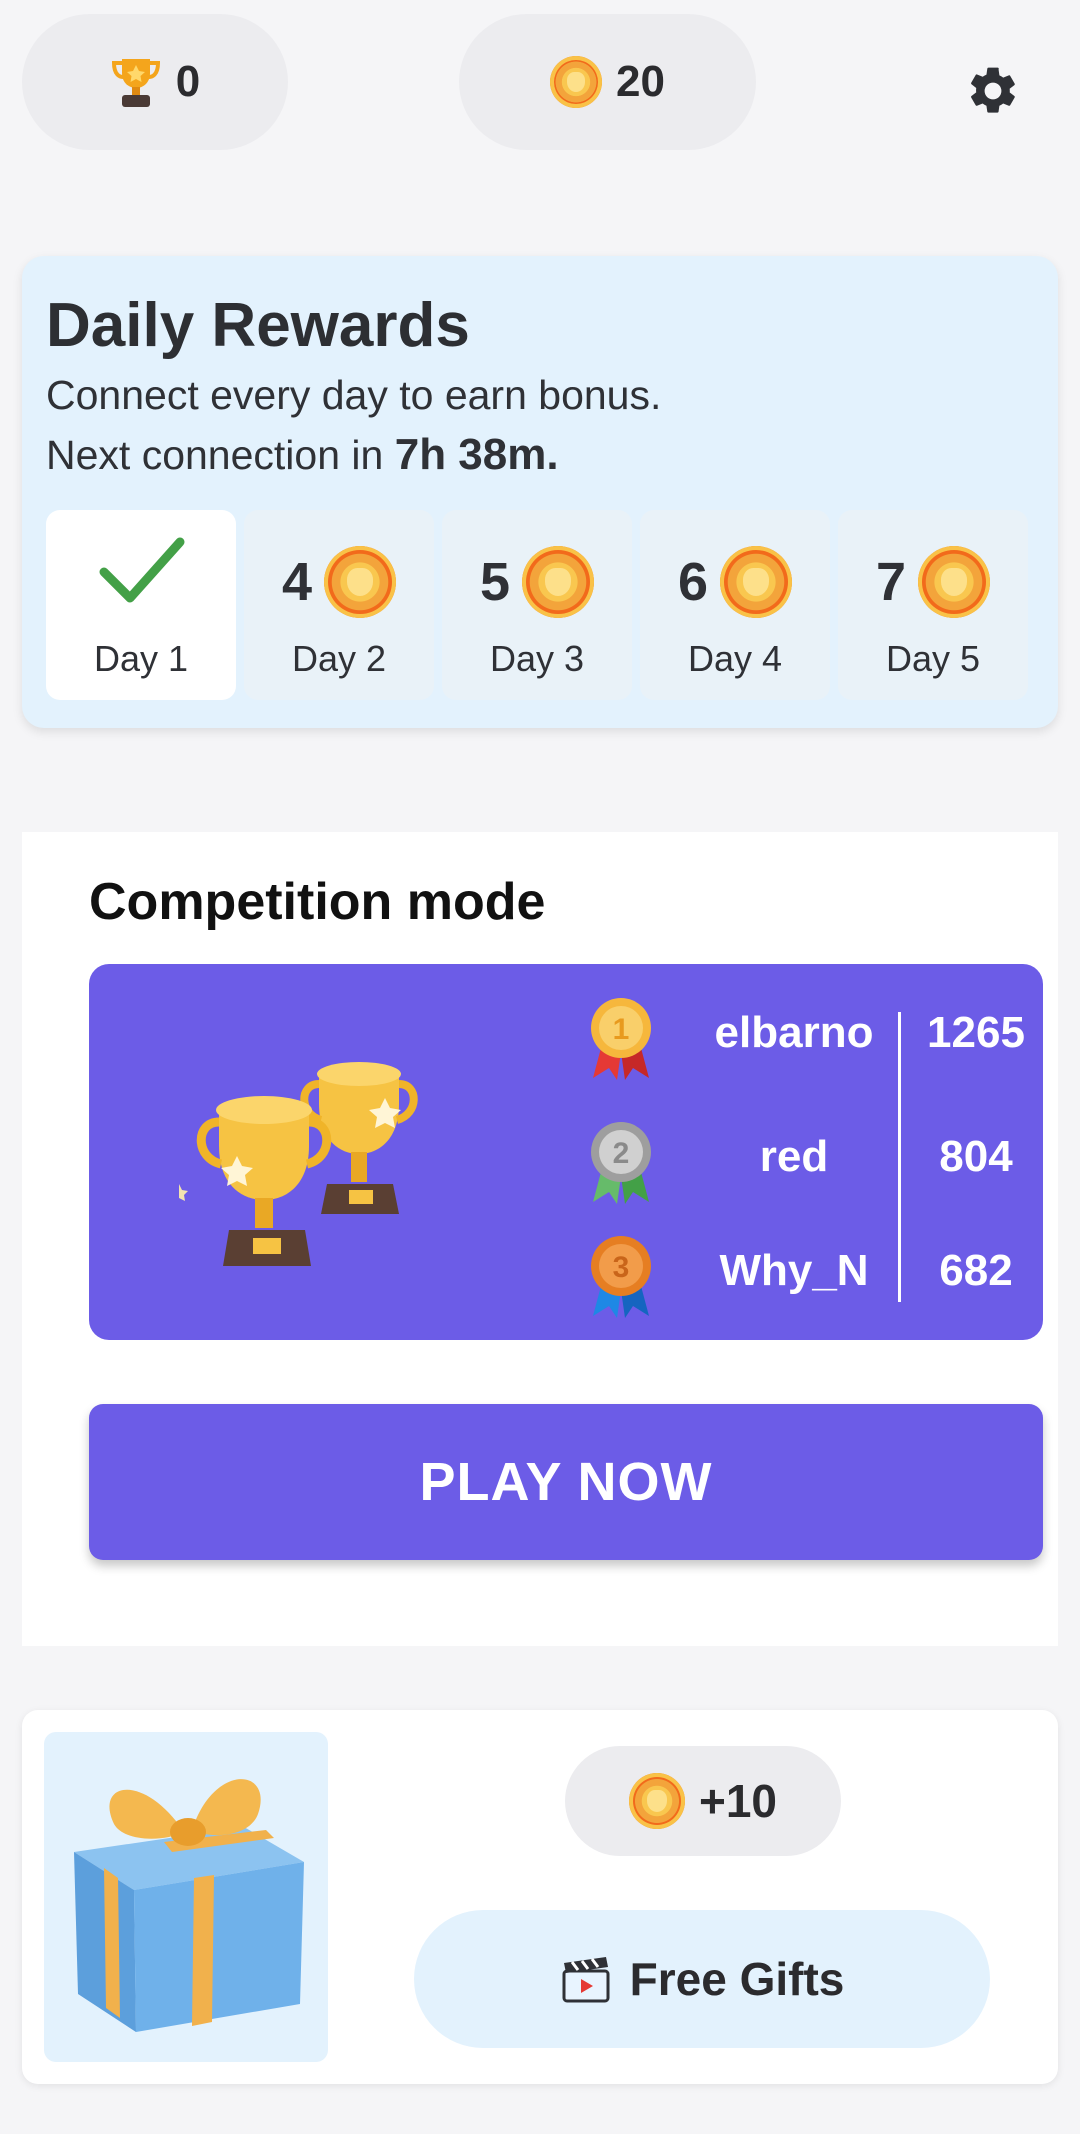  What do you see at coordinates (586, 1980) in the screenshot?
I see `clapperboard-icon` at bounding box center [586, 1980].